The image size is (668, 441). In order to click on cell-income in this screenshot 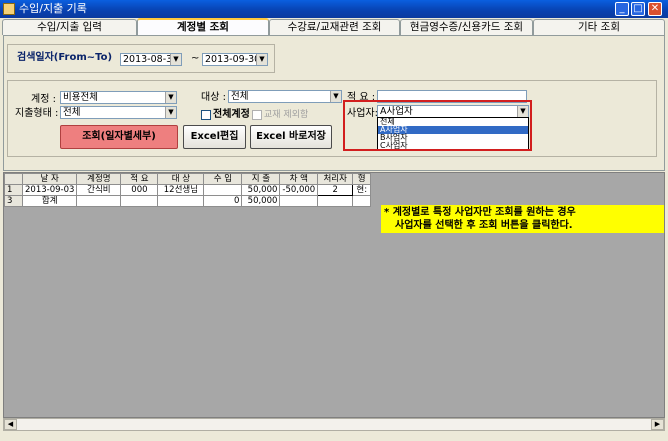, I will do `click(223, 190)`.